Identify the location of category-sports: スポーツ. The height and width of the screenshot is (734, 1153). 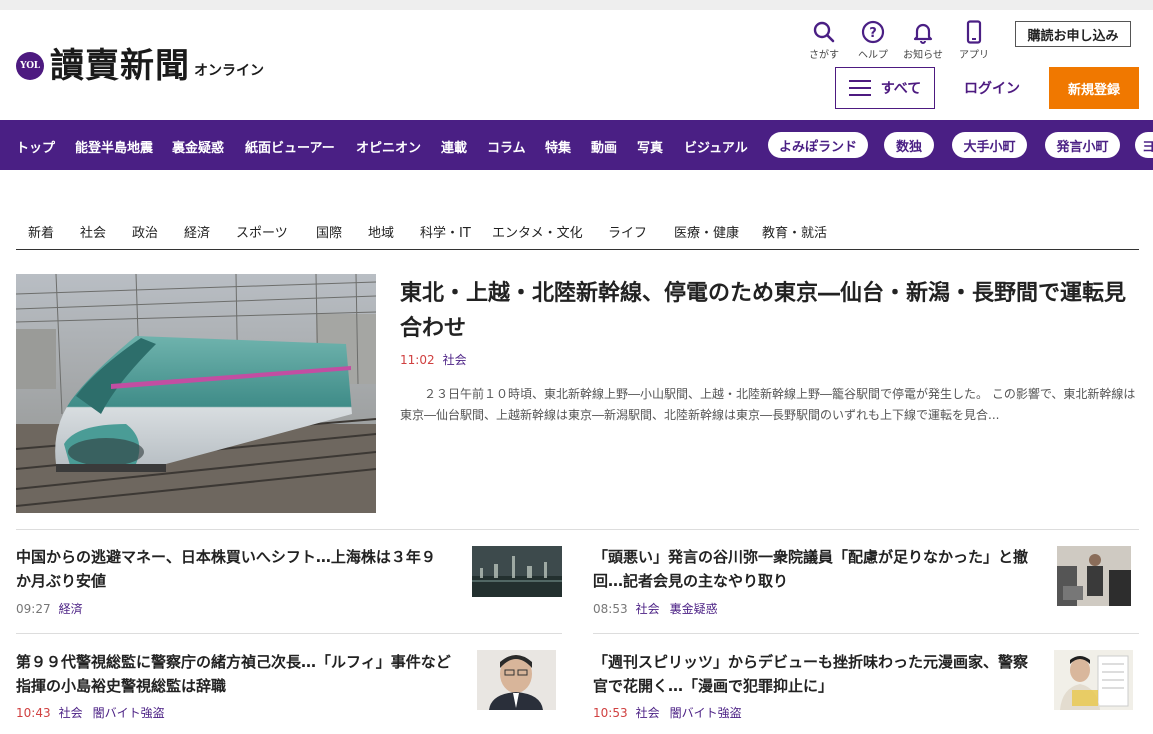
(262, 231).